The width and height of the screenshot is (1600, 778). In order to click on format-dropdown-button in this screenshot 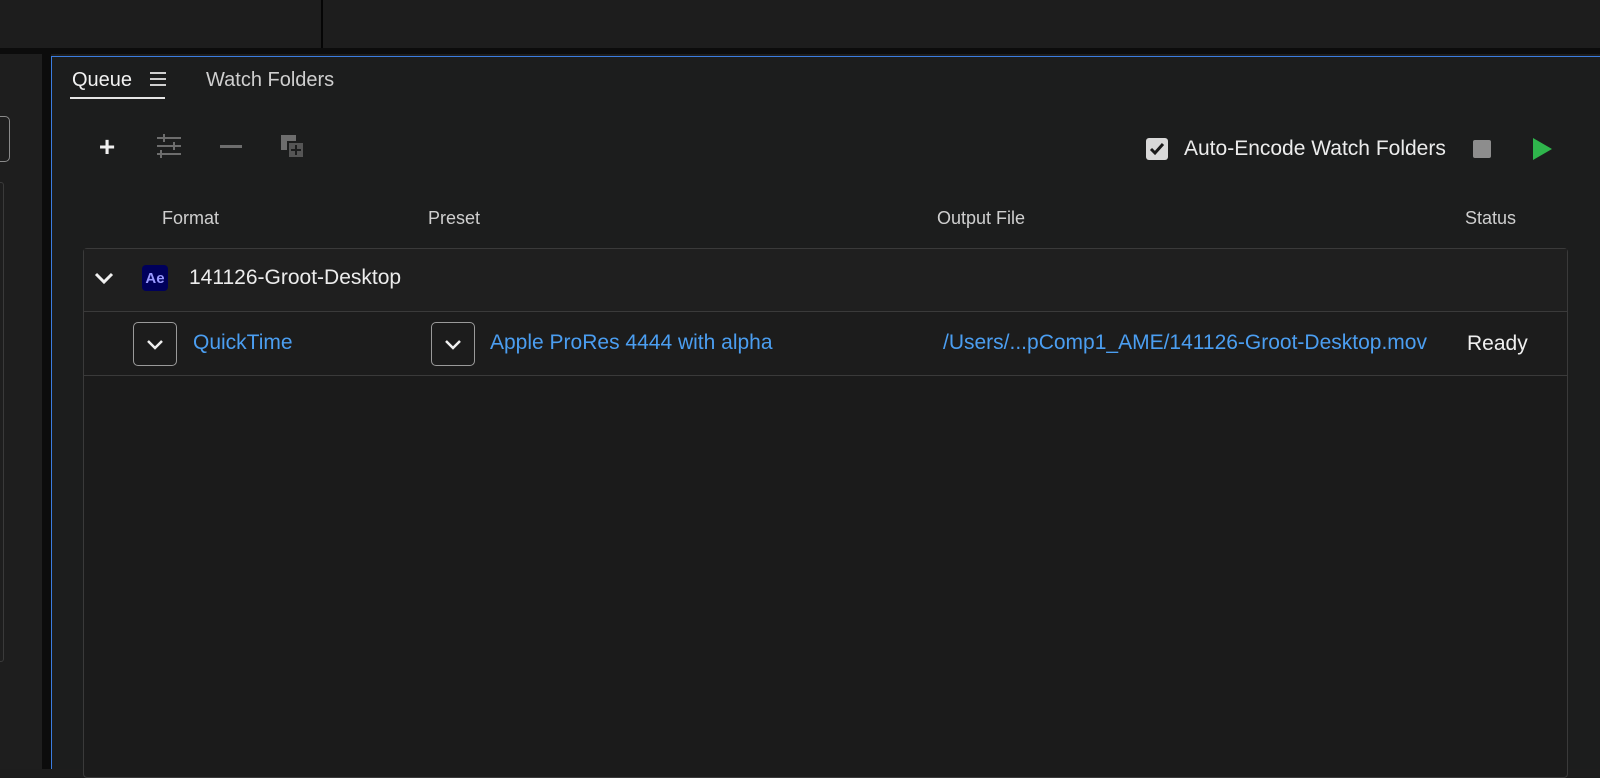, I will do `click(155, 344)`.